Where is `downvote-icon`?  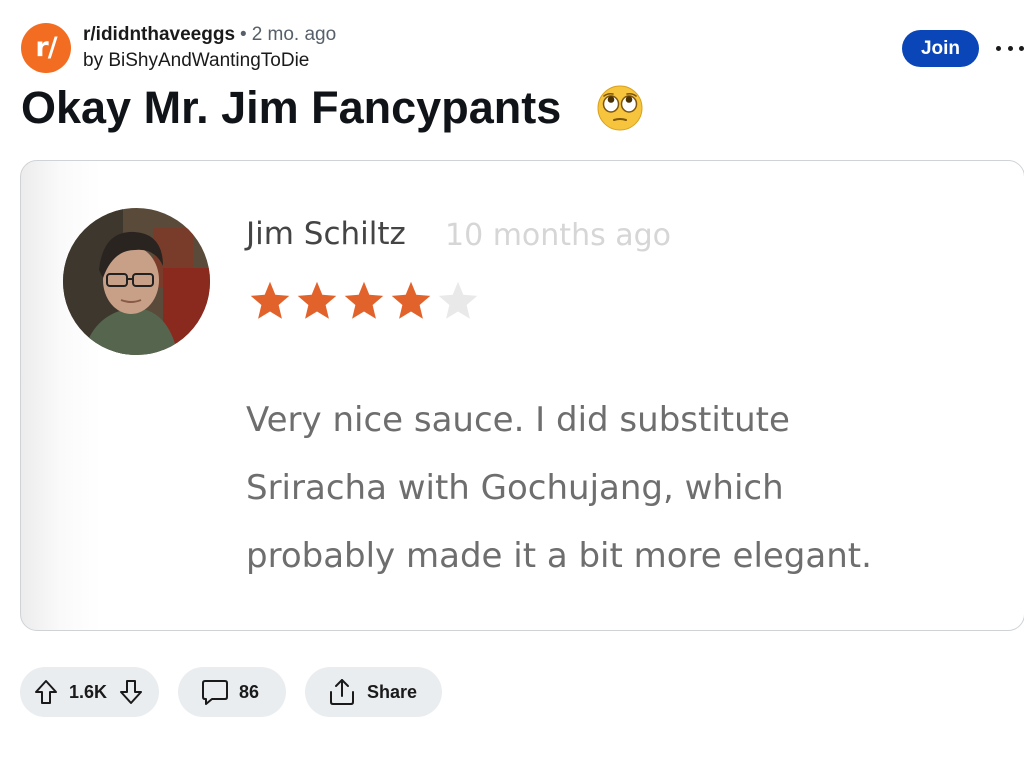
downvote-icon is located at coordinates (131, 692).